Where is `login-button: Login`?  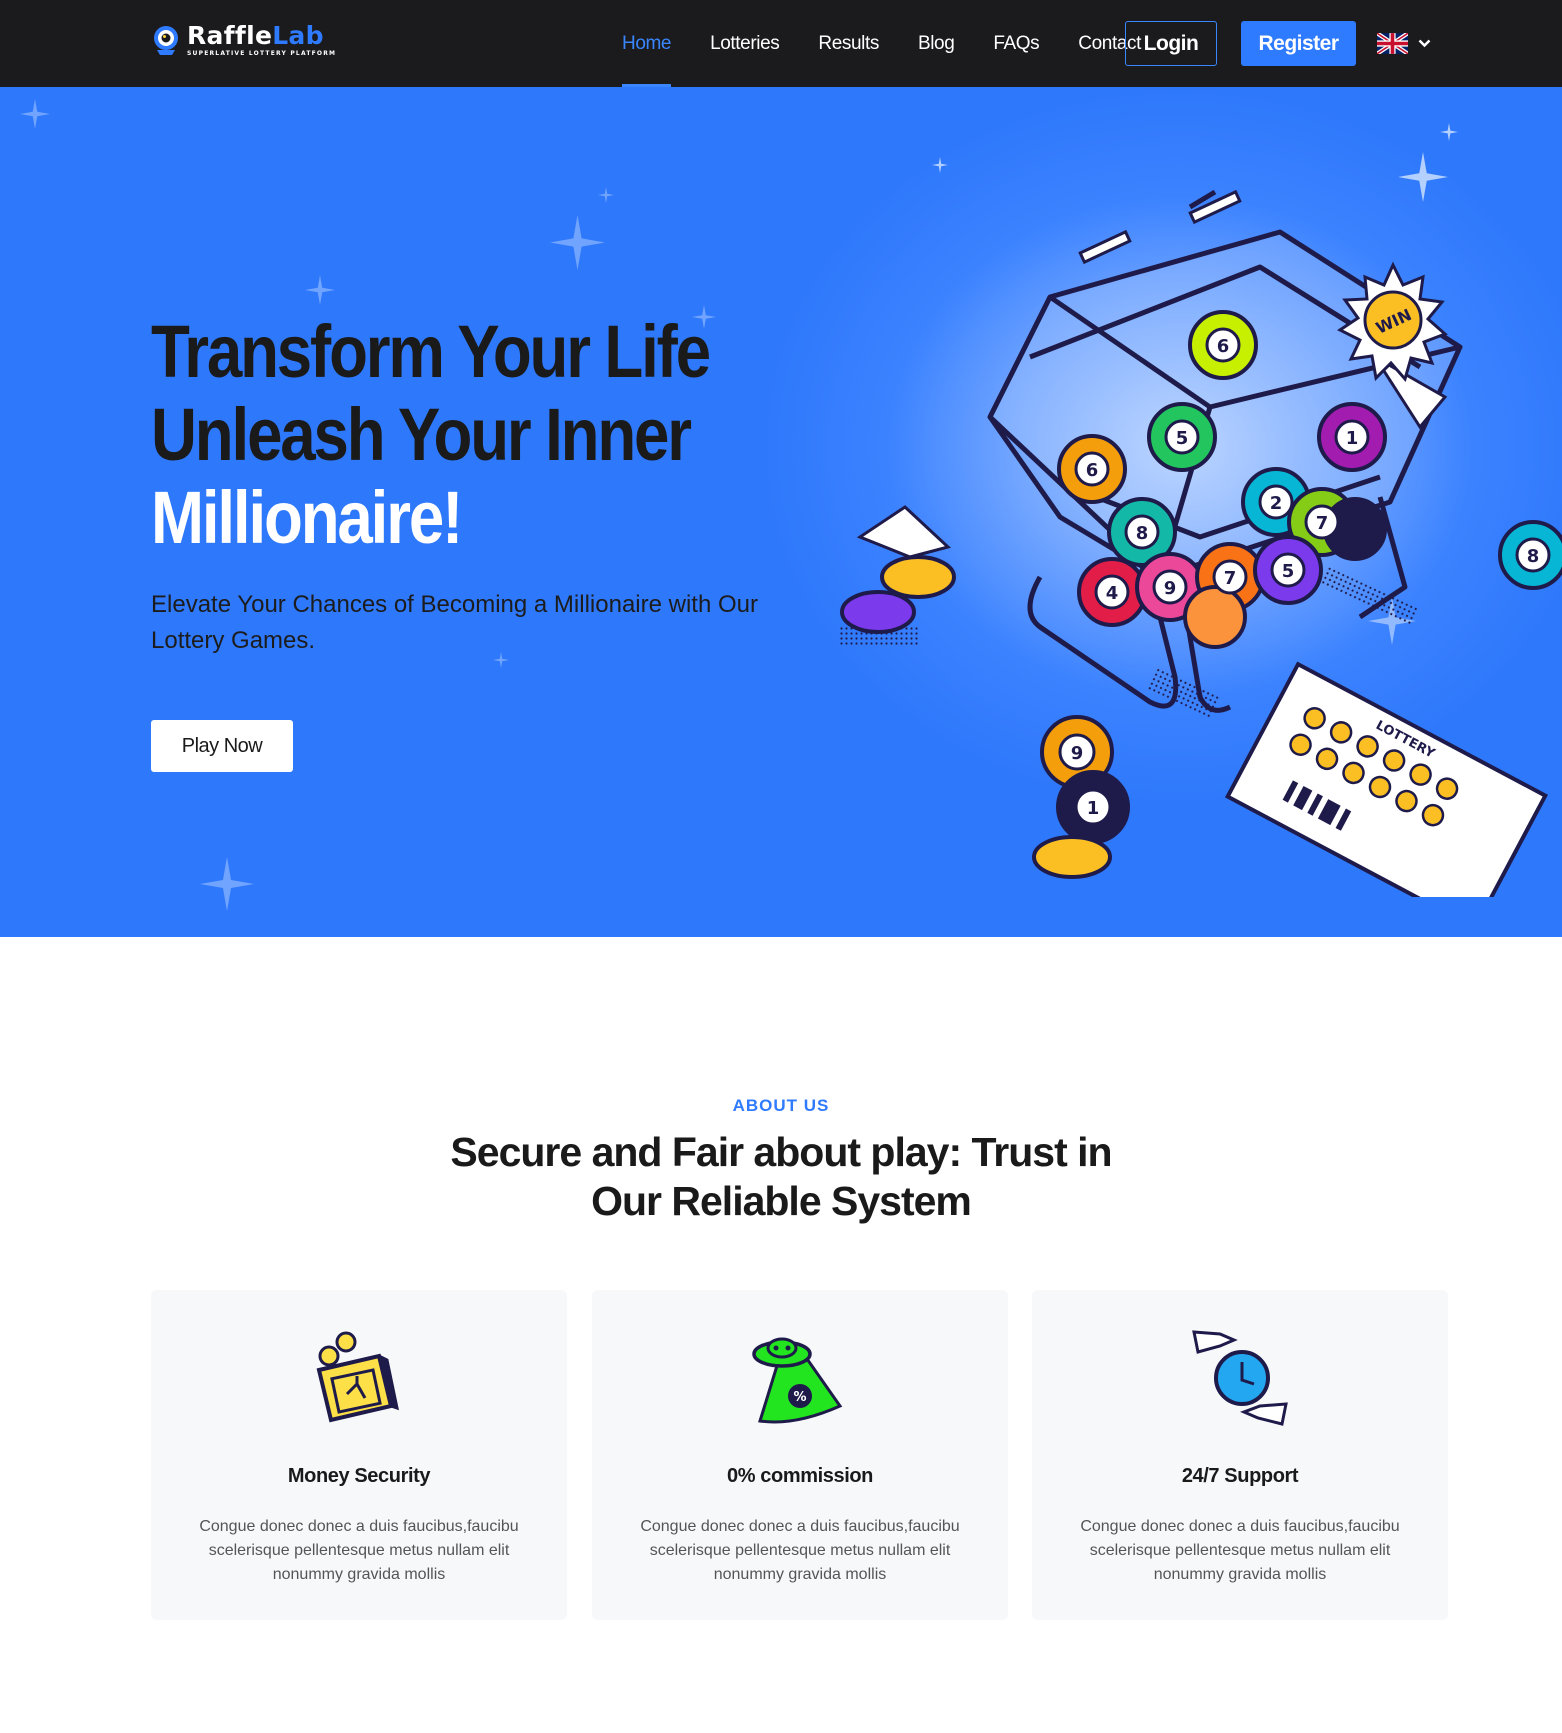 login-button: Login is located at coordinates (1171, 43).